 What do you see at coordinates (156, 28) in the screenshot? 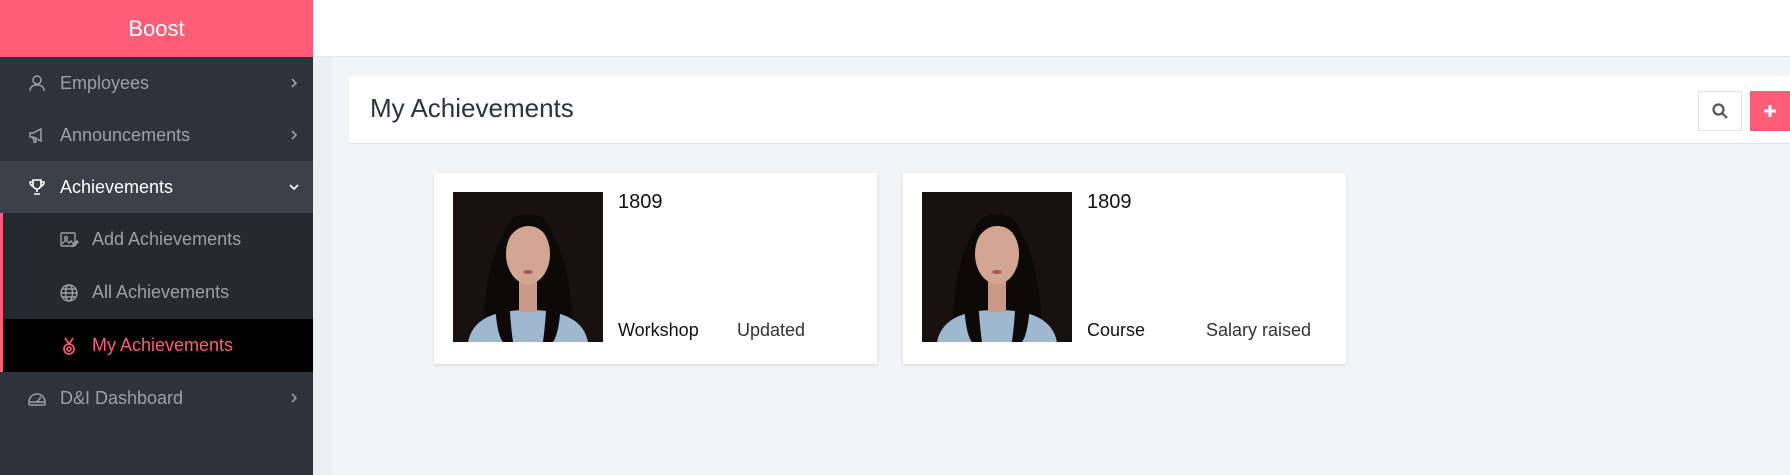
I see `brand-logo: Boost` at bounding box center [156, 28].